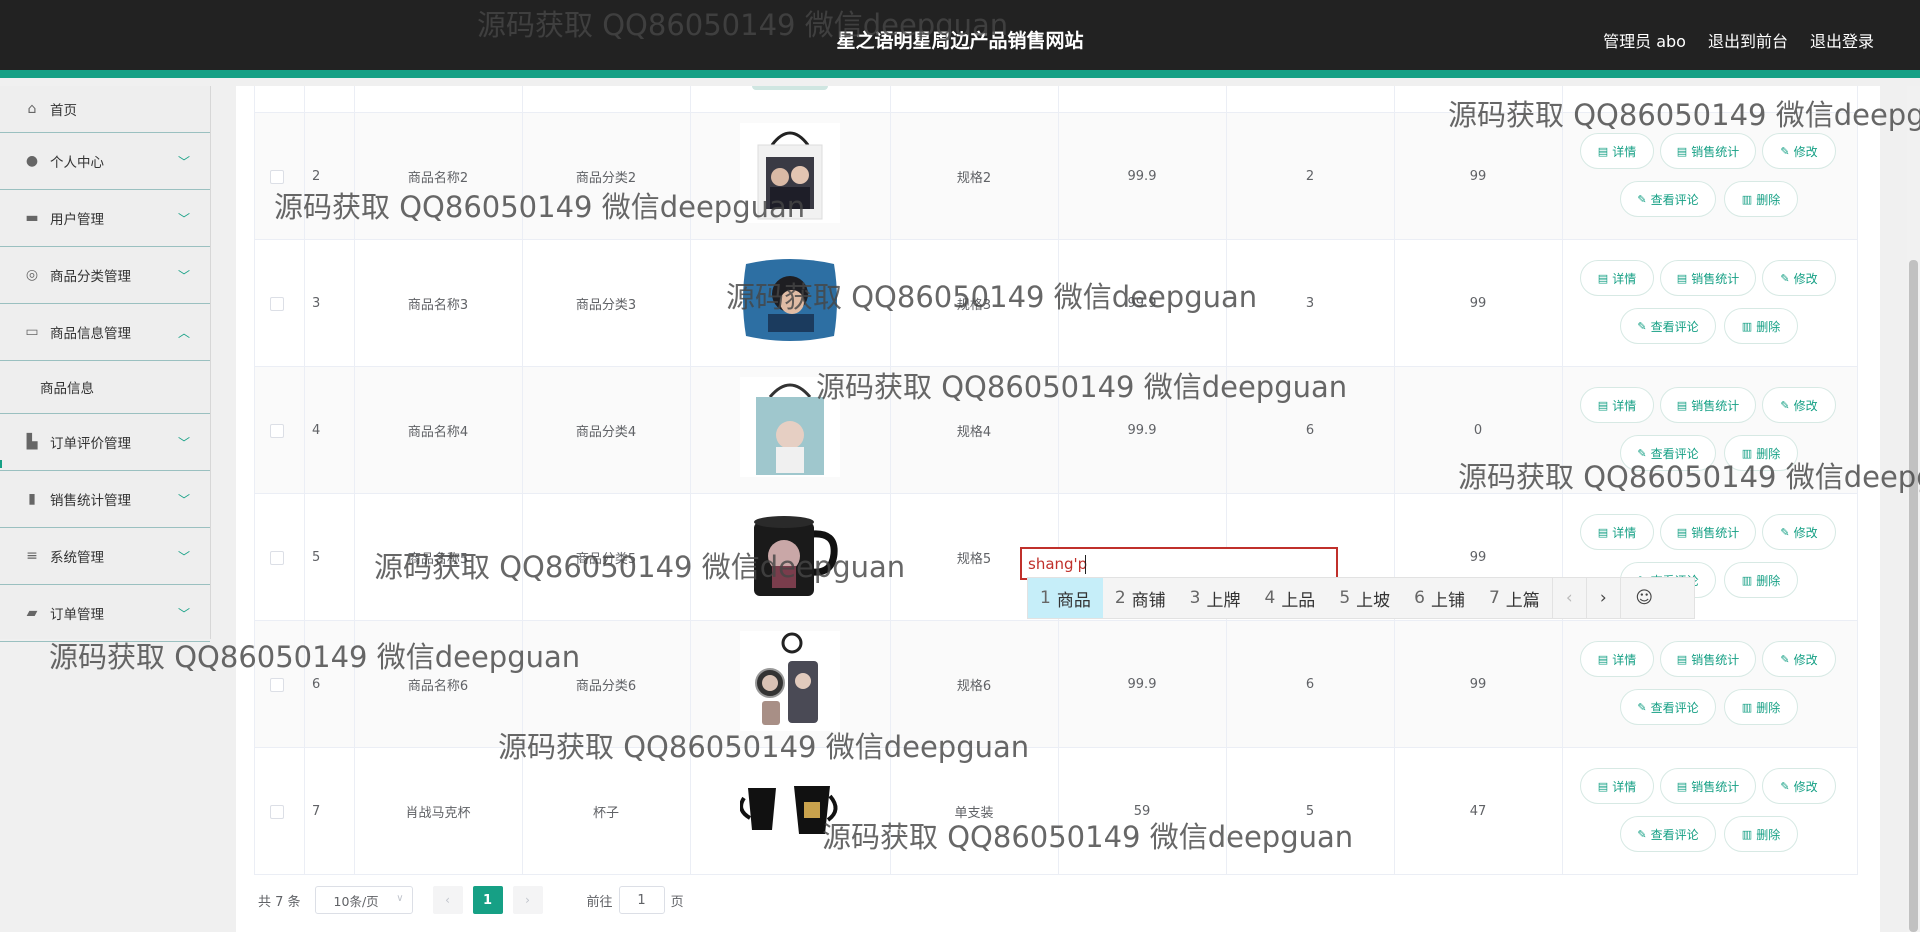 This screenshot has height=932, width=1920. What do you see at coordinates (105, 442) in the screenshot?
I see `sidebar-item-order-review: ▙ 订单评价管理 ﹀` at bounding box center [105, 442].